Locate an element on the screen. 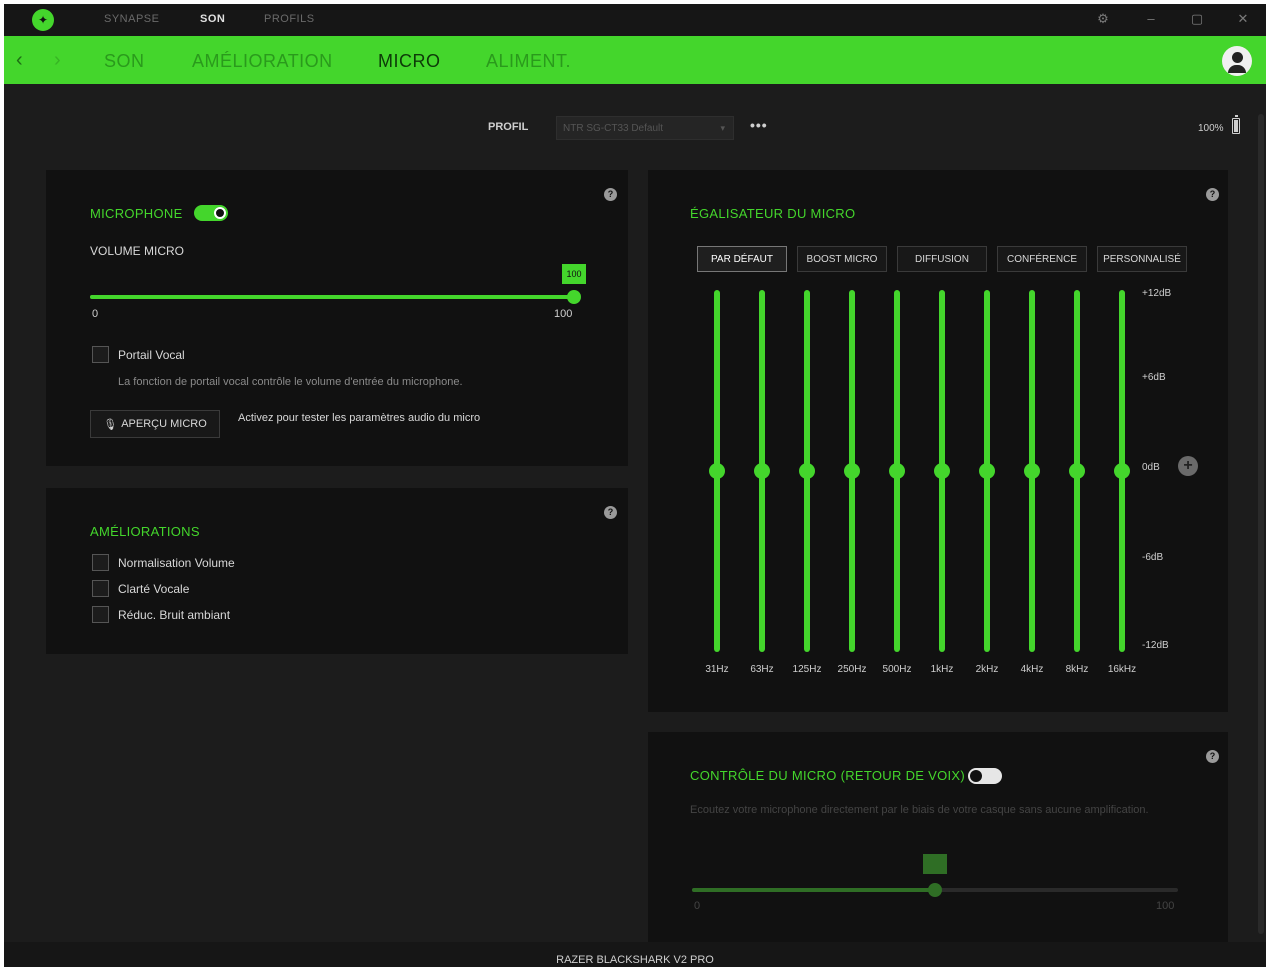 The height and width of the screenshot is (971, 1268). gear-icon: ⚙ is located at coordinates (1103, 19).